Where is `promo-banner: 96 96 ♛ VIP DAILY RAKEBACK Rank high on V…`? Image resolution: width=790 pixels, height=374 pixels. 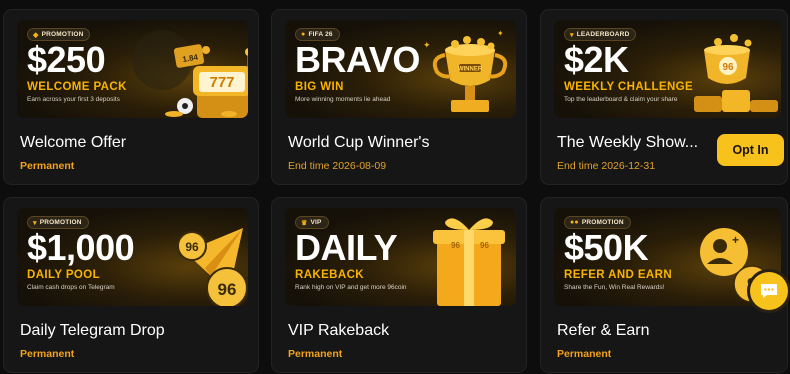 promo-banner: 96 96 ♛ VIP DAILY RAKEBACK Rank high on V… is located at coordinates (400, 257).